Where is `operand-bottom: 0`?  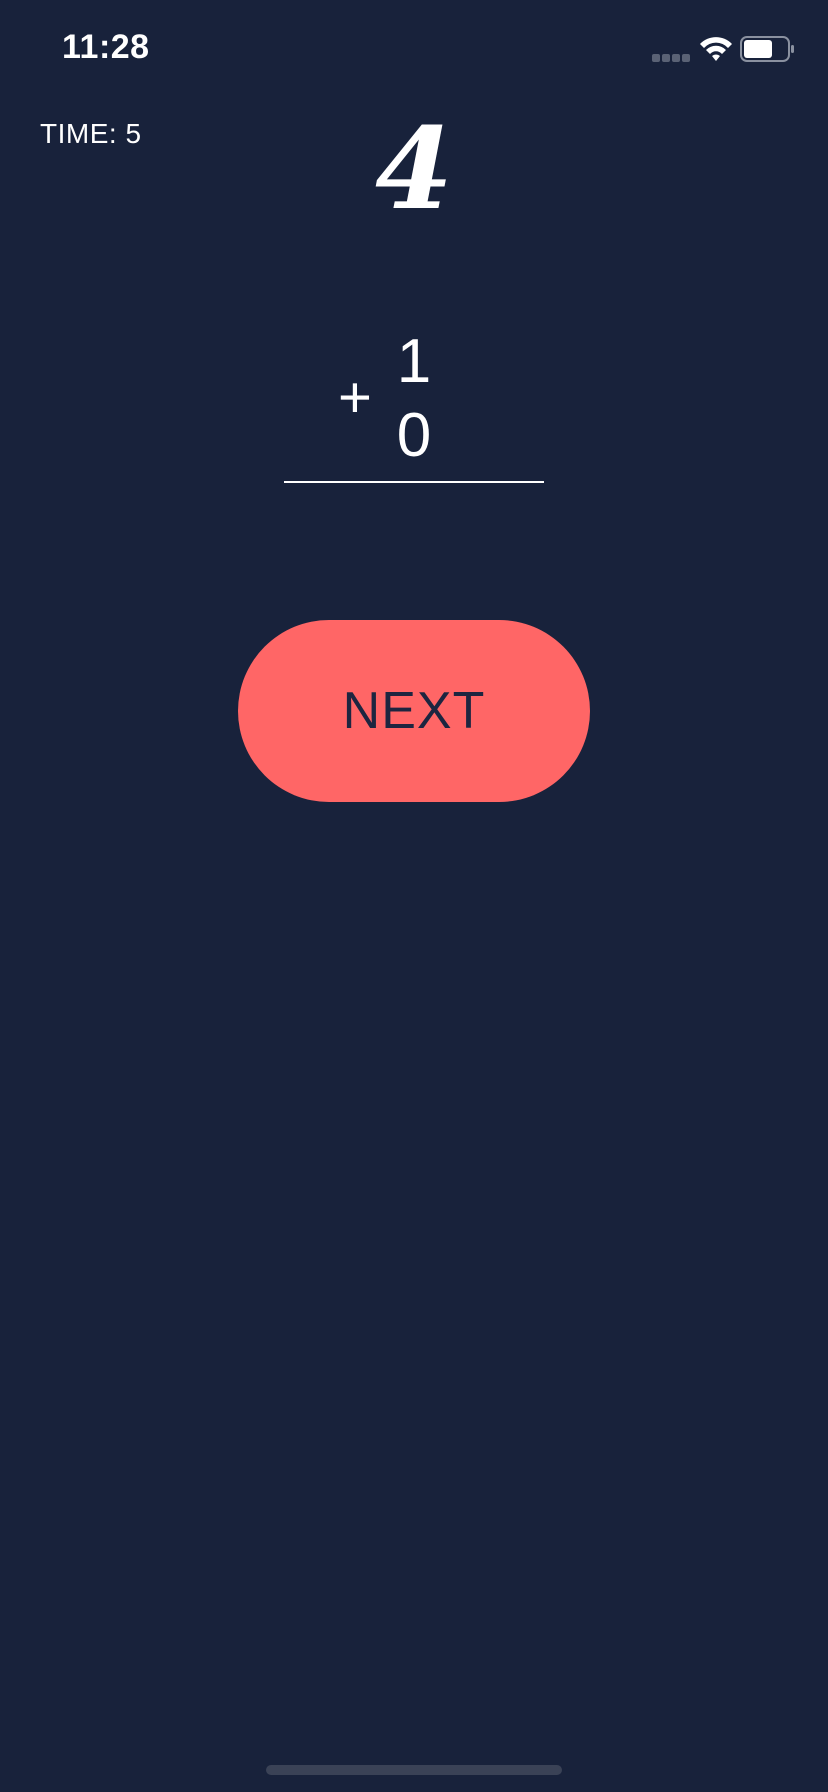
operand-bottom: 0 is located at coordinates (414, 435).